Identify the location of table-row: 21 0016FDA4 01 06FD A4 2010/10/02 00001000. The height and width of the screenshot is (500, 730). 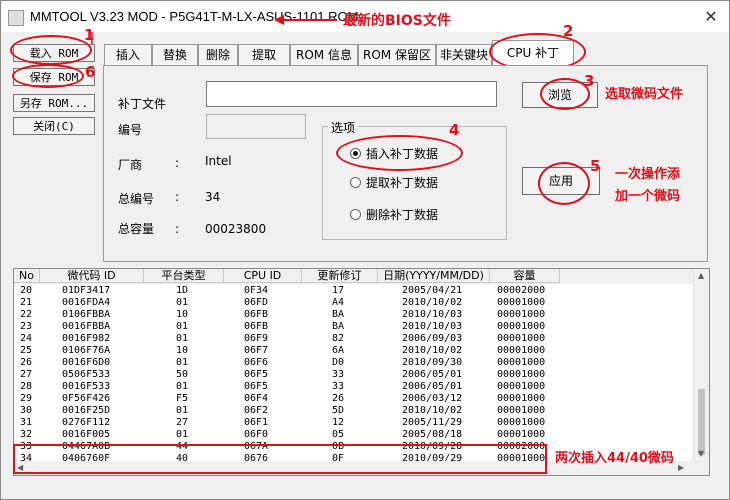
(354, 303).